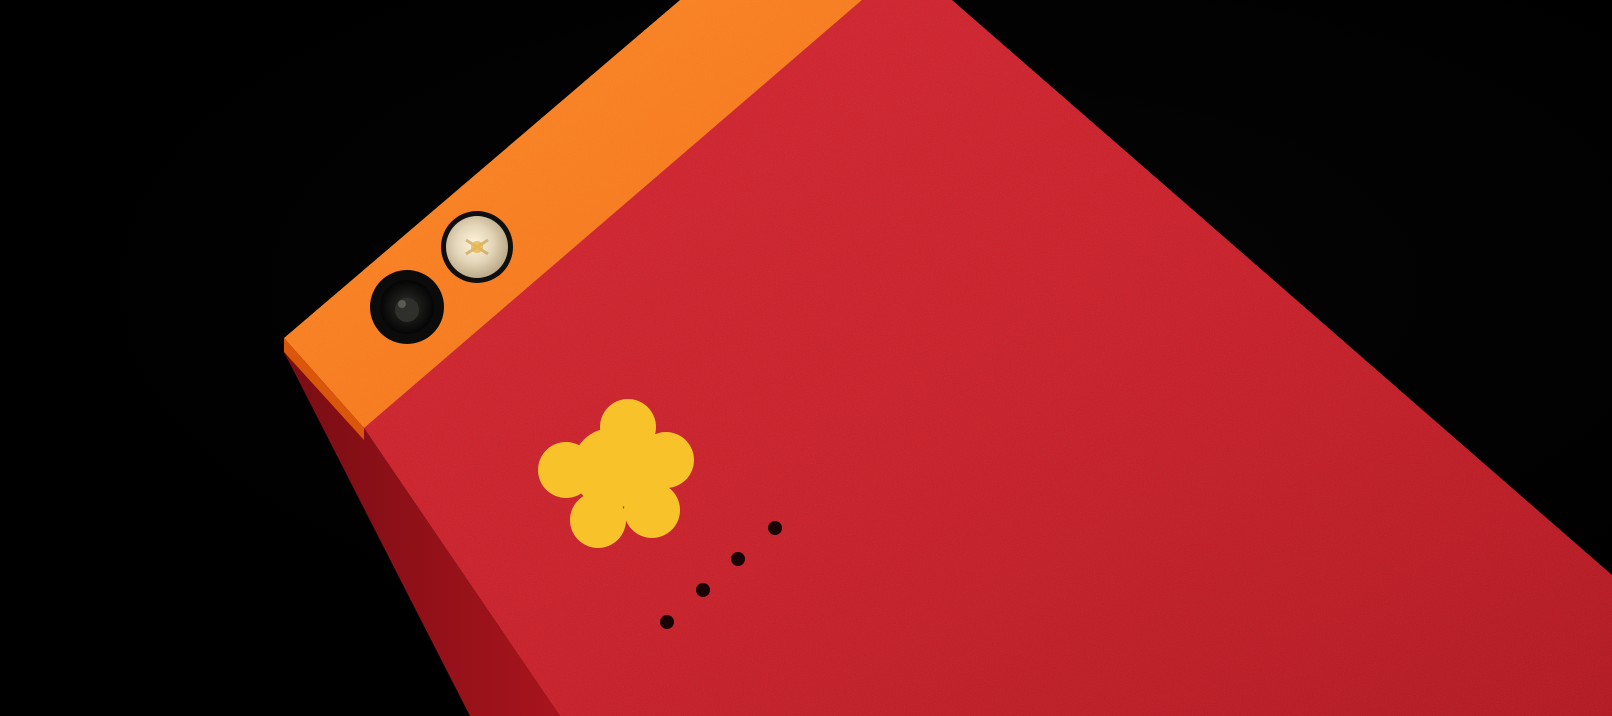 The width and height of the screenshot is (1612, 716). What do you see at coordinates (477, 247) in the screenshot?
I see `flash-icon` at bounding box center [477, 247].